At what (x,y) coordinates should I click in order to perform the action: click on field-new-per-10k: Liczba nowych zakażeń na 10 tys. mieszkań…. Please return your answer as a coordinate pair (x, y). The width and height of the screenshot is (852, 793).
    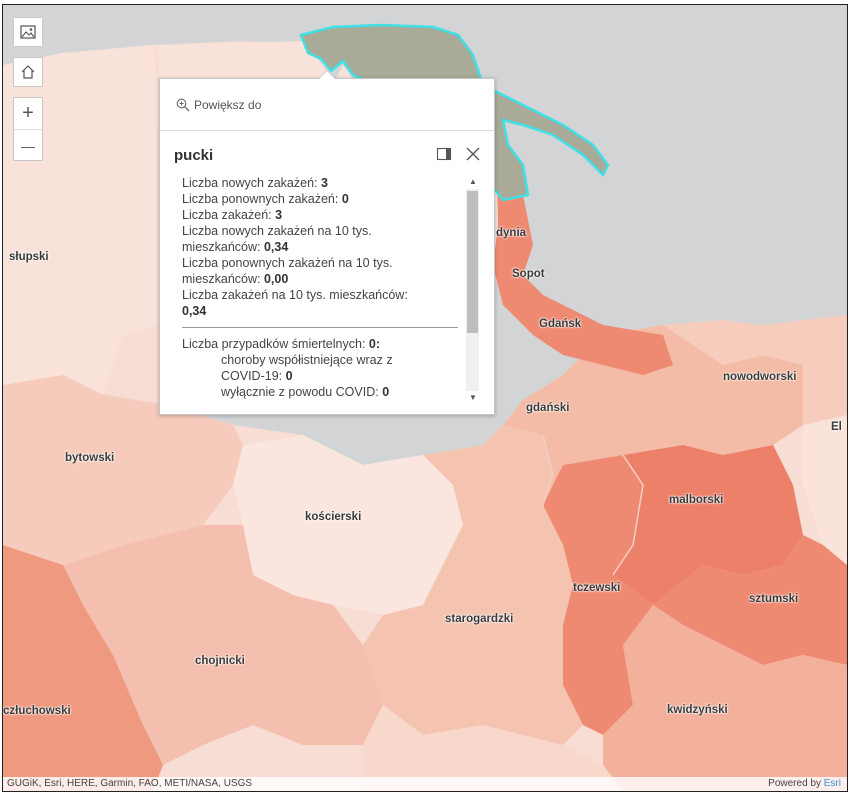
    Looking at the image, I should click on (277, 239).